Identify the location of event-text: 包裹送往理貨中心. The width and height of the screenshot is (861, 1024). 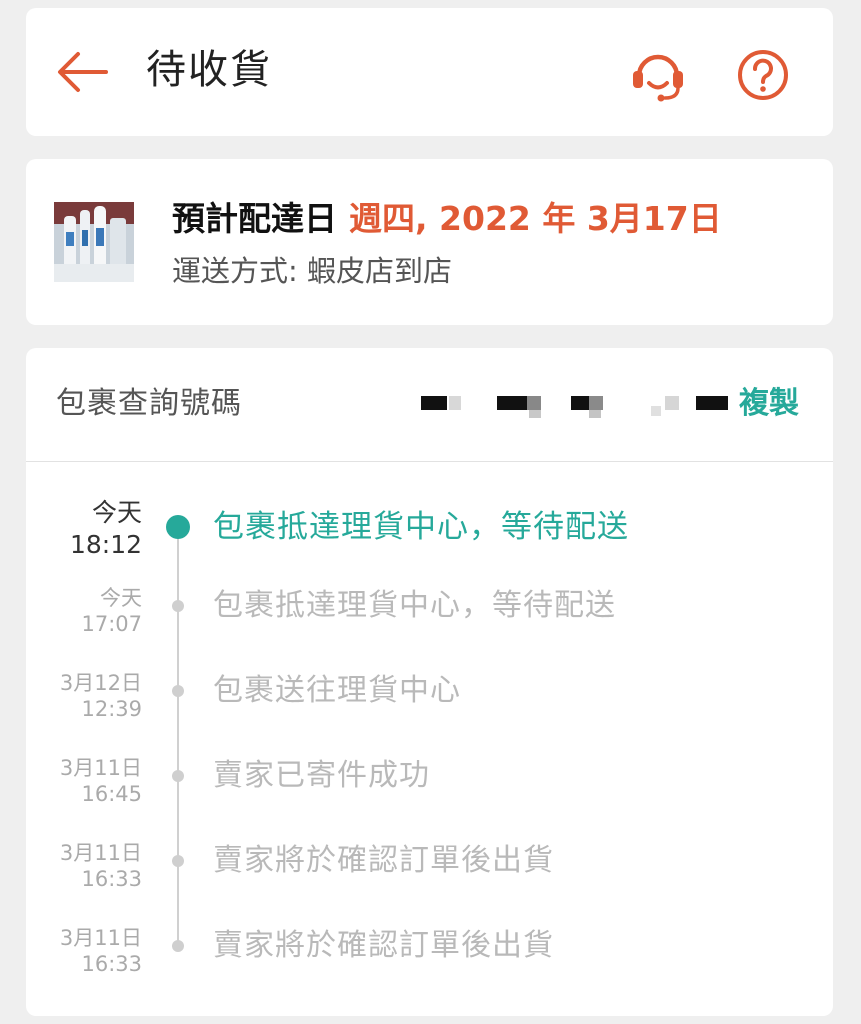
(337, 690).